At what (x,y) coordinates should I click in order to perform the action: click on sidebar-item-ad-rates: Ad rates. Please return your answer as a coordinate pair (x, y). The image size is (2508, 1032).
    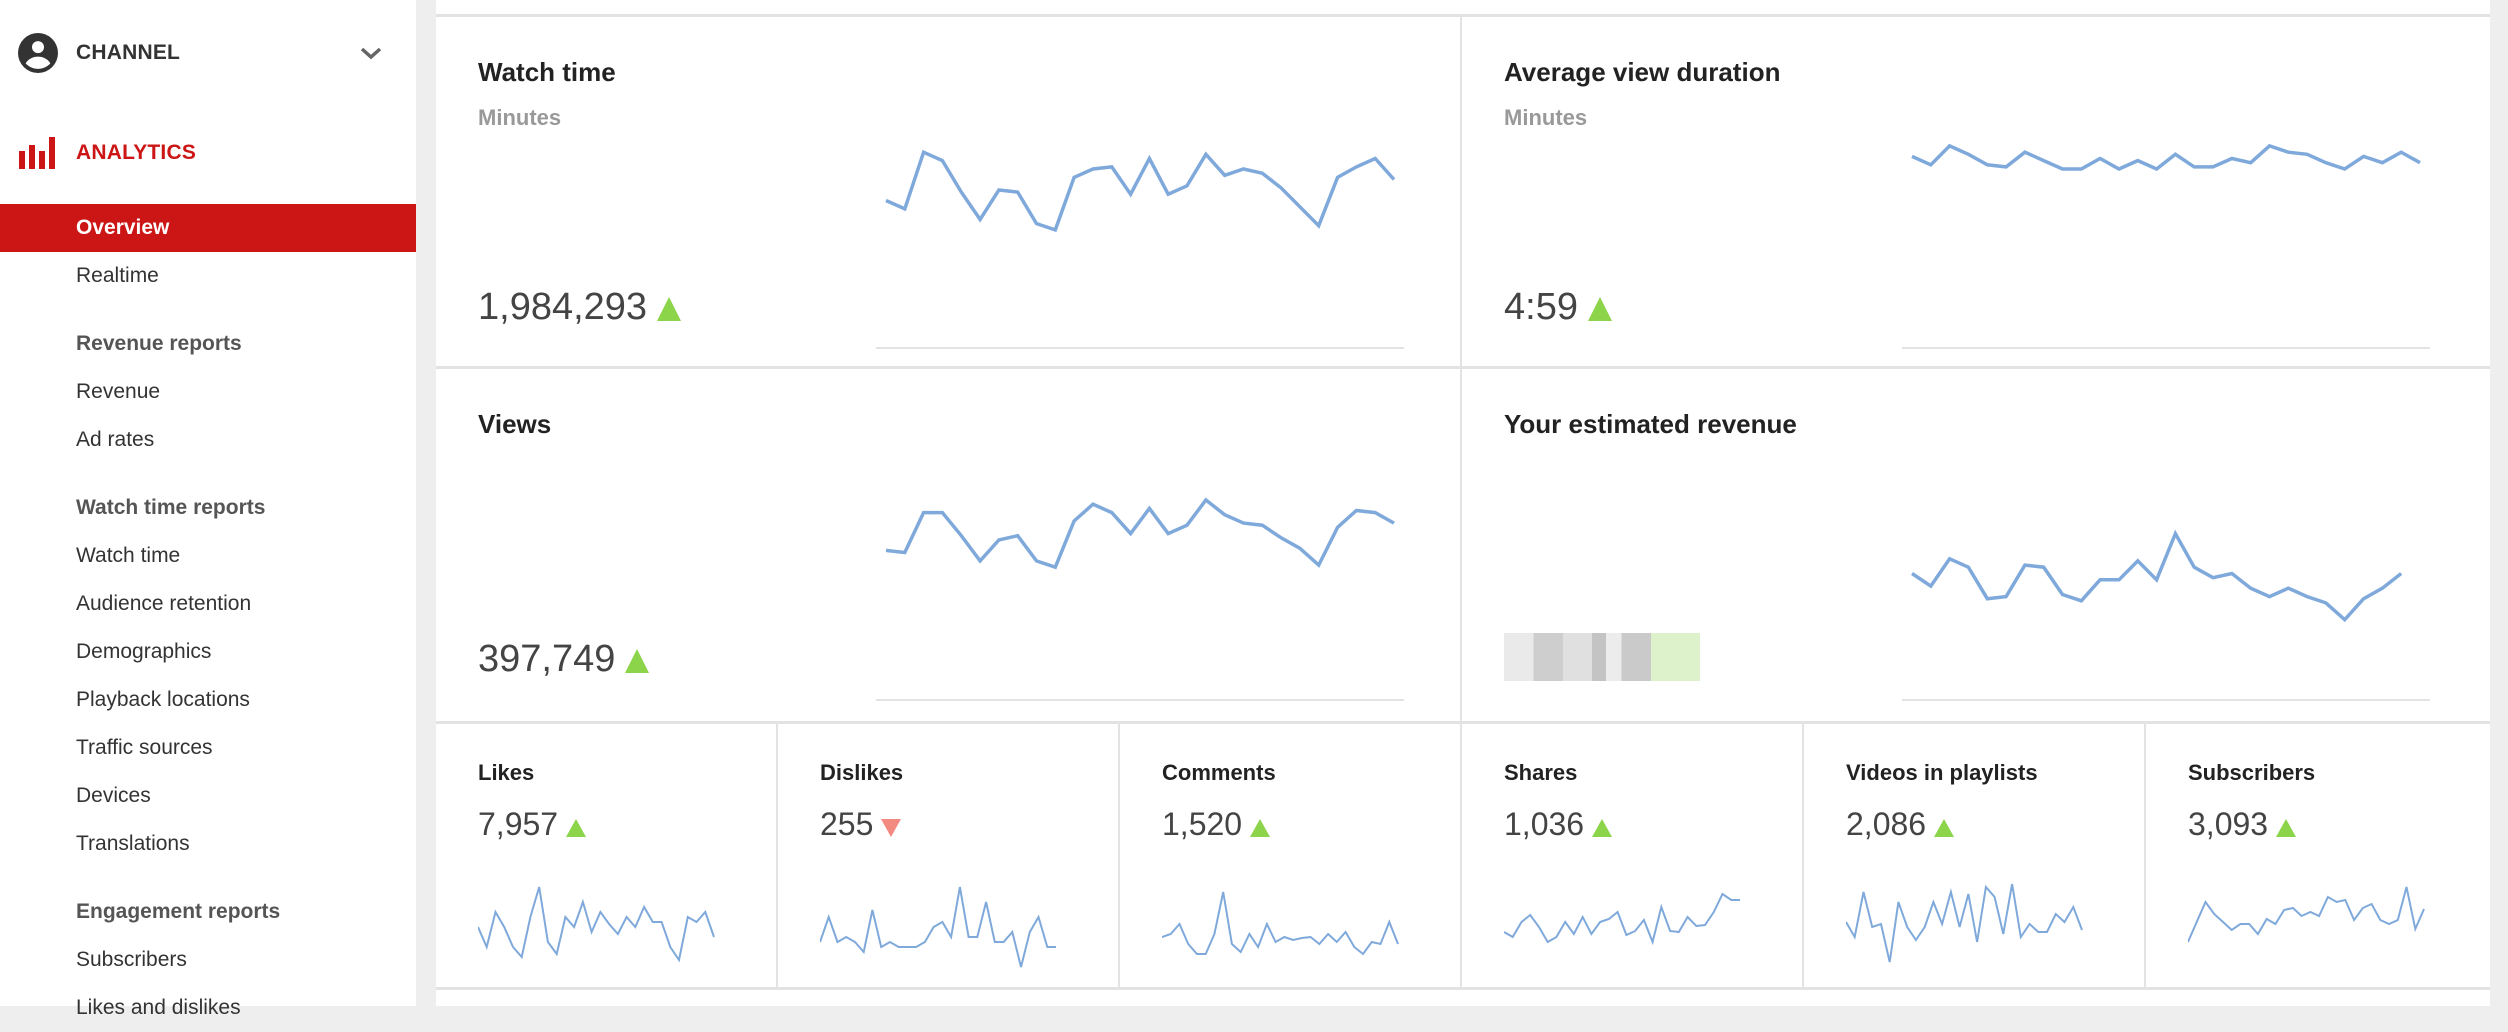
    Looking at the image, I should click on (208, 440).